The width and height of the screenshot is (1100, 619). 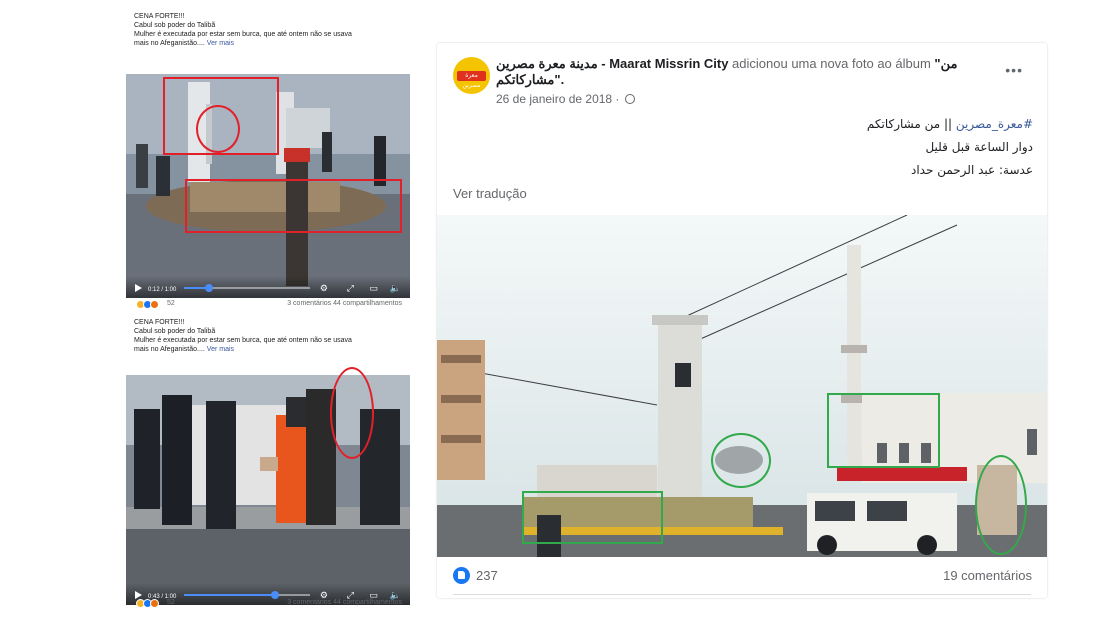 I want to click on post-date: 26 de janeiro de 2018 ·, so click(x=565, y=99).